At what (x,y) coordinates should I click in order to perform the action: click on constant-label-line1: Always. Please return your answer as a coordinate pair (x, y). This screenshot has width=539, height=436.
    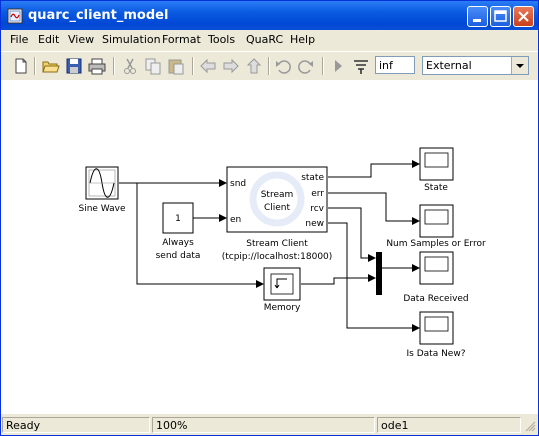
    Looking at the image, I should click on (178, 243).